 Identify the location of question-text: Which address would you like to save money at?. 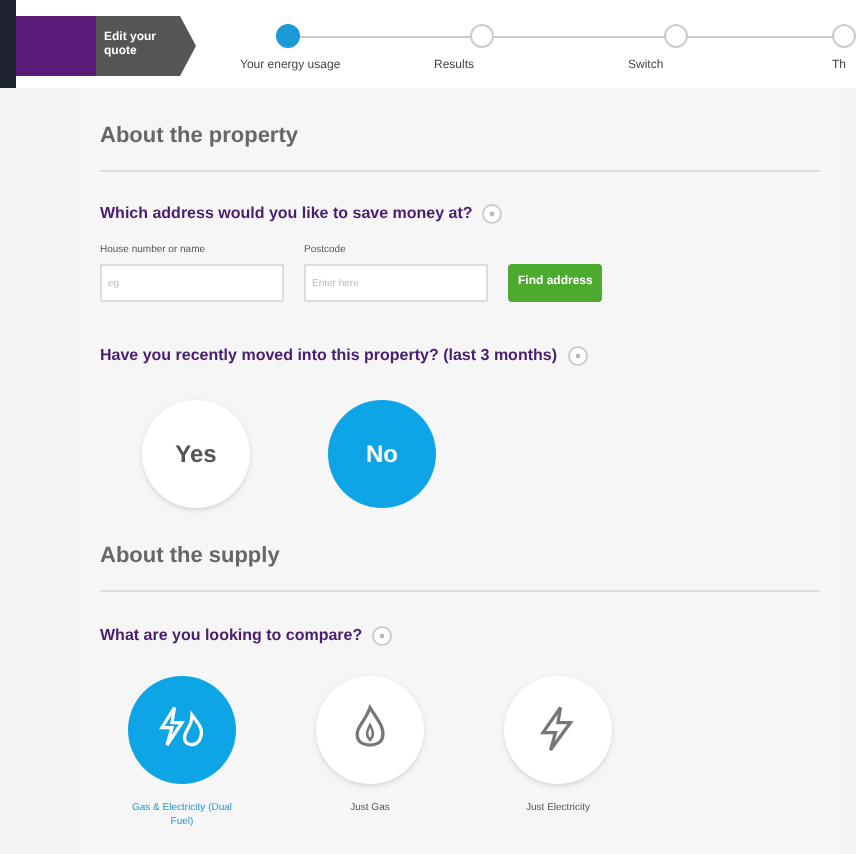
(286, 213).